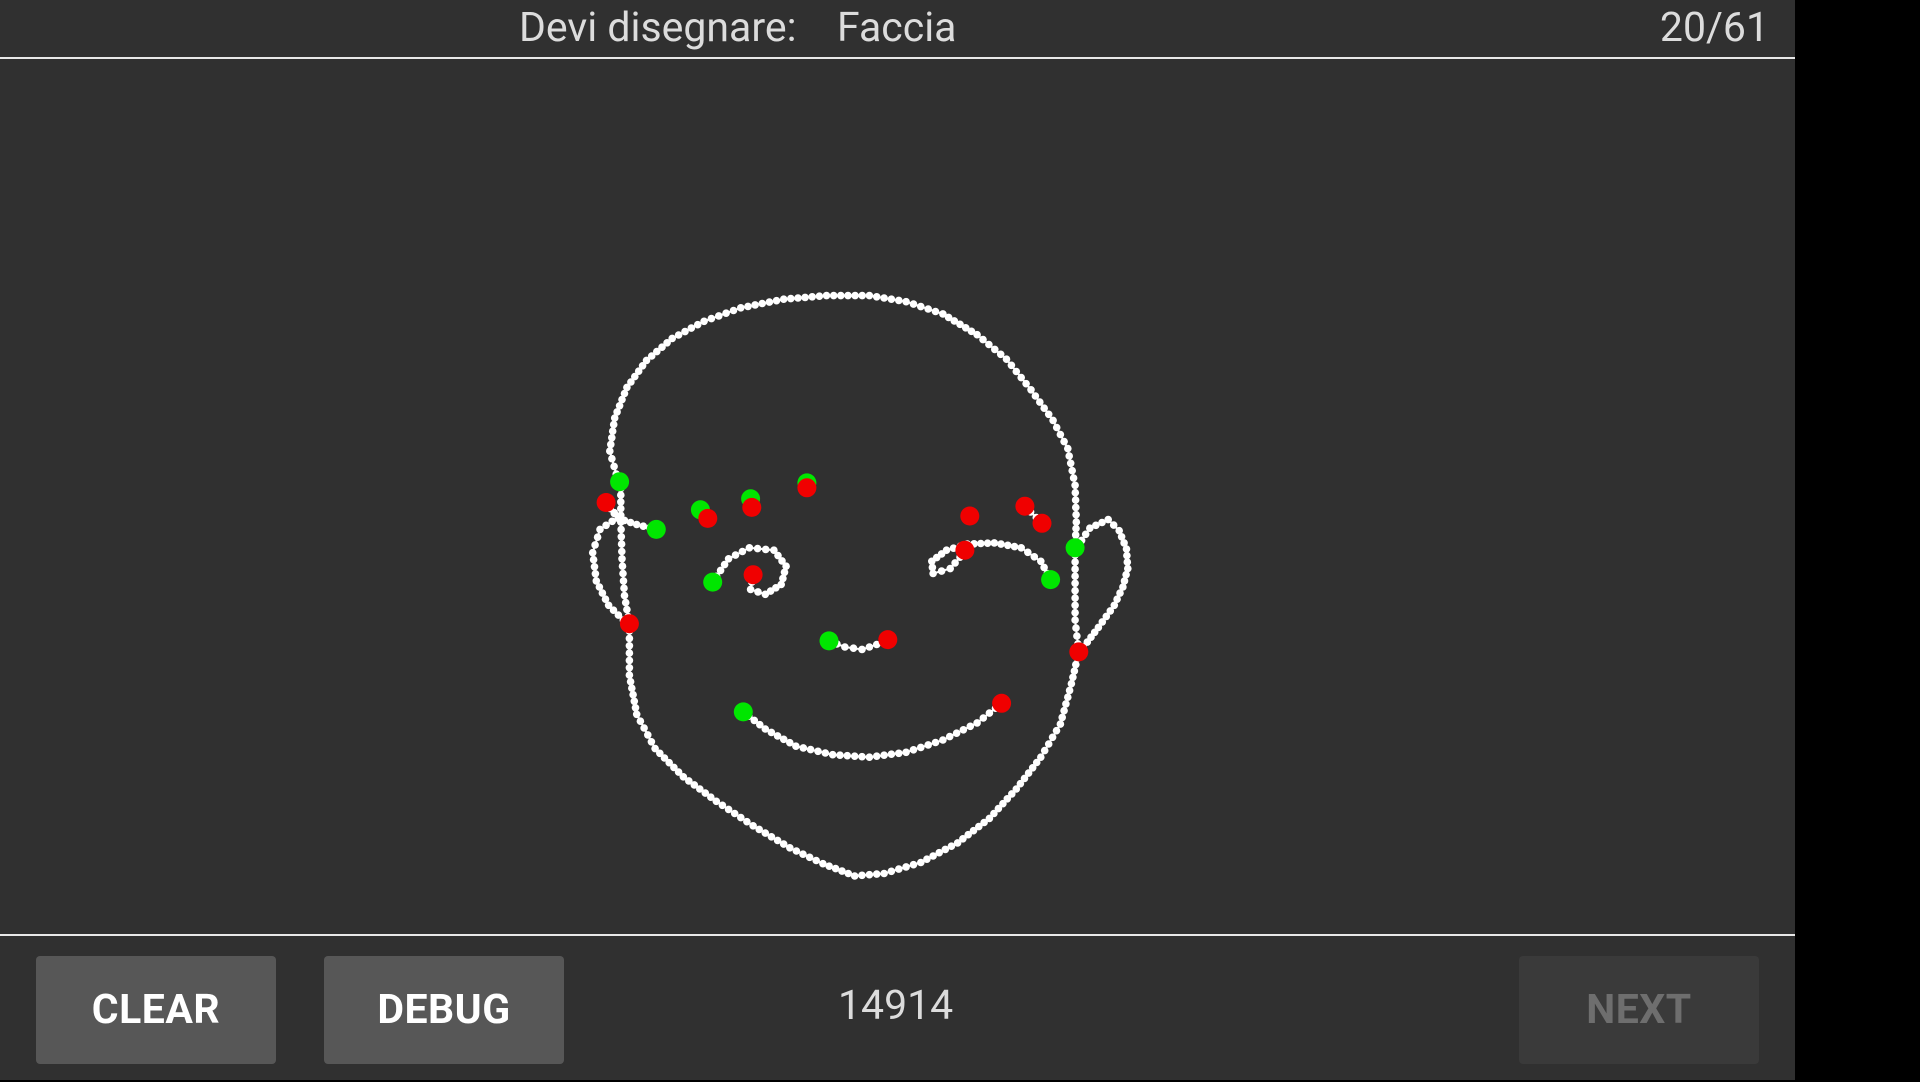  What do you see at coordinates (854, 712) in the screenshot?
I see `right-face-contour-line` at bounding box center [854, 712].